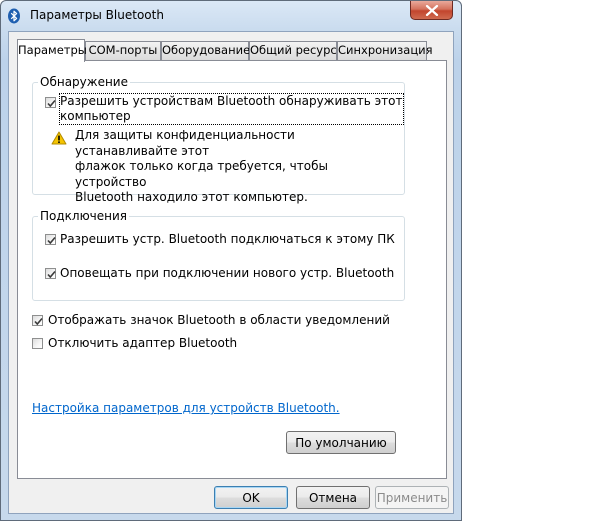  I want to click on show-tray-icon-checkbox, so click(37, 320).